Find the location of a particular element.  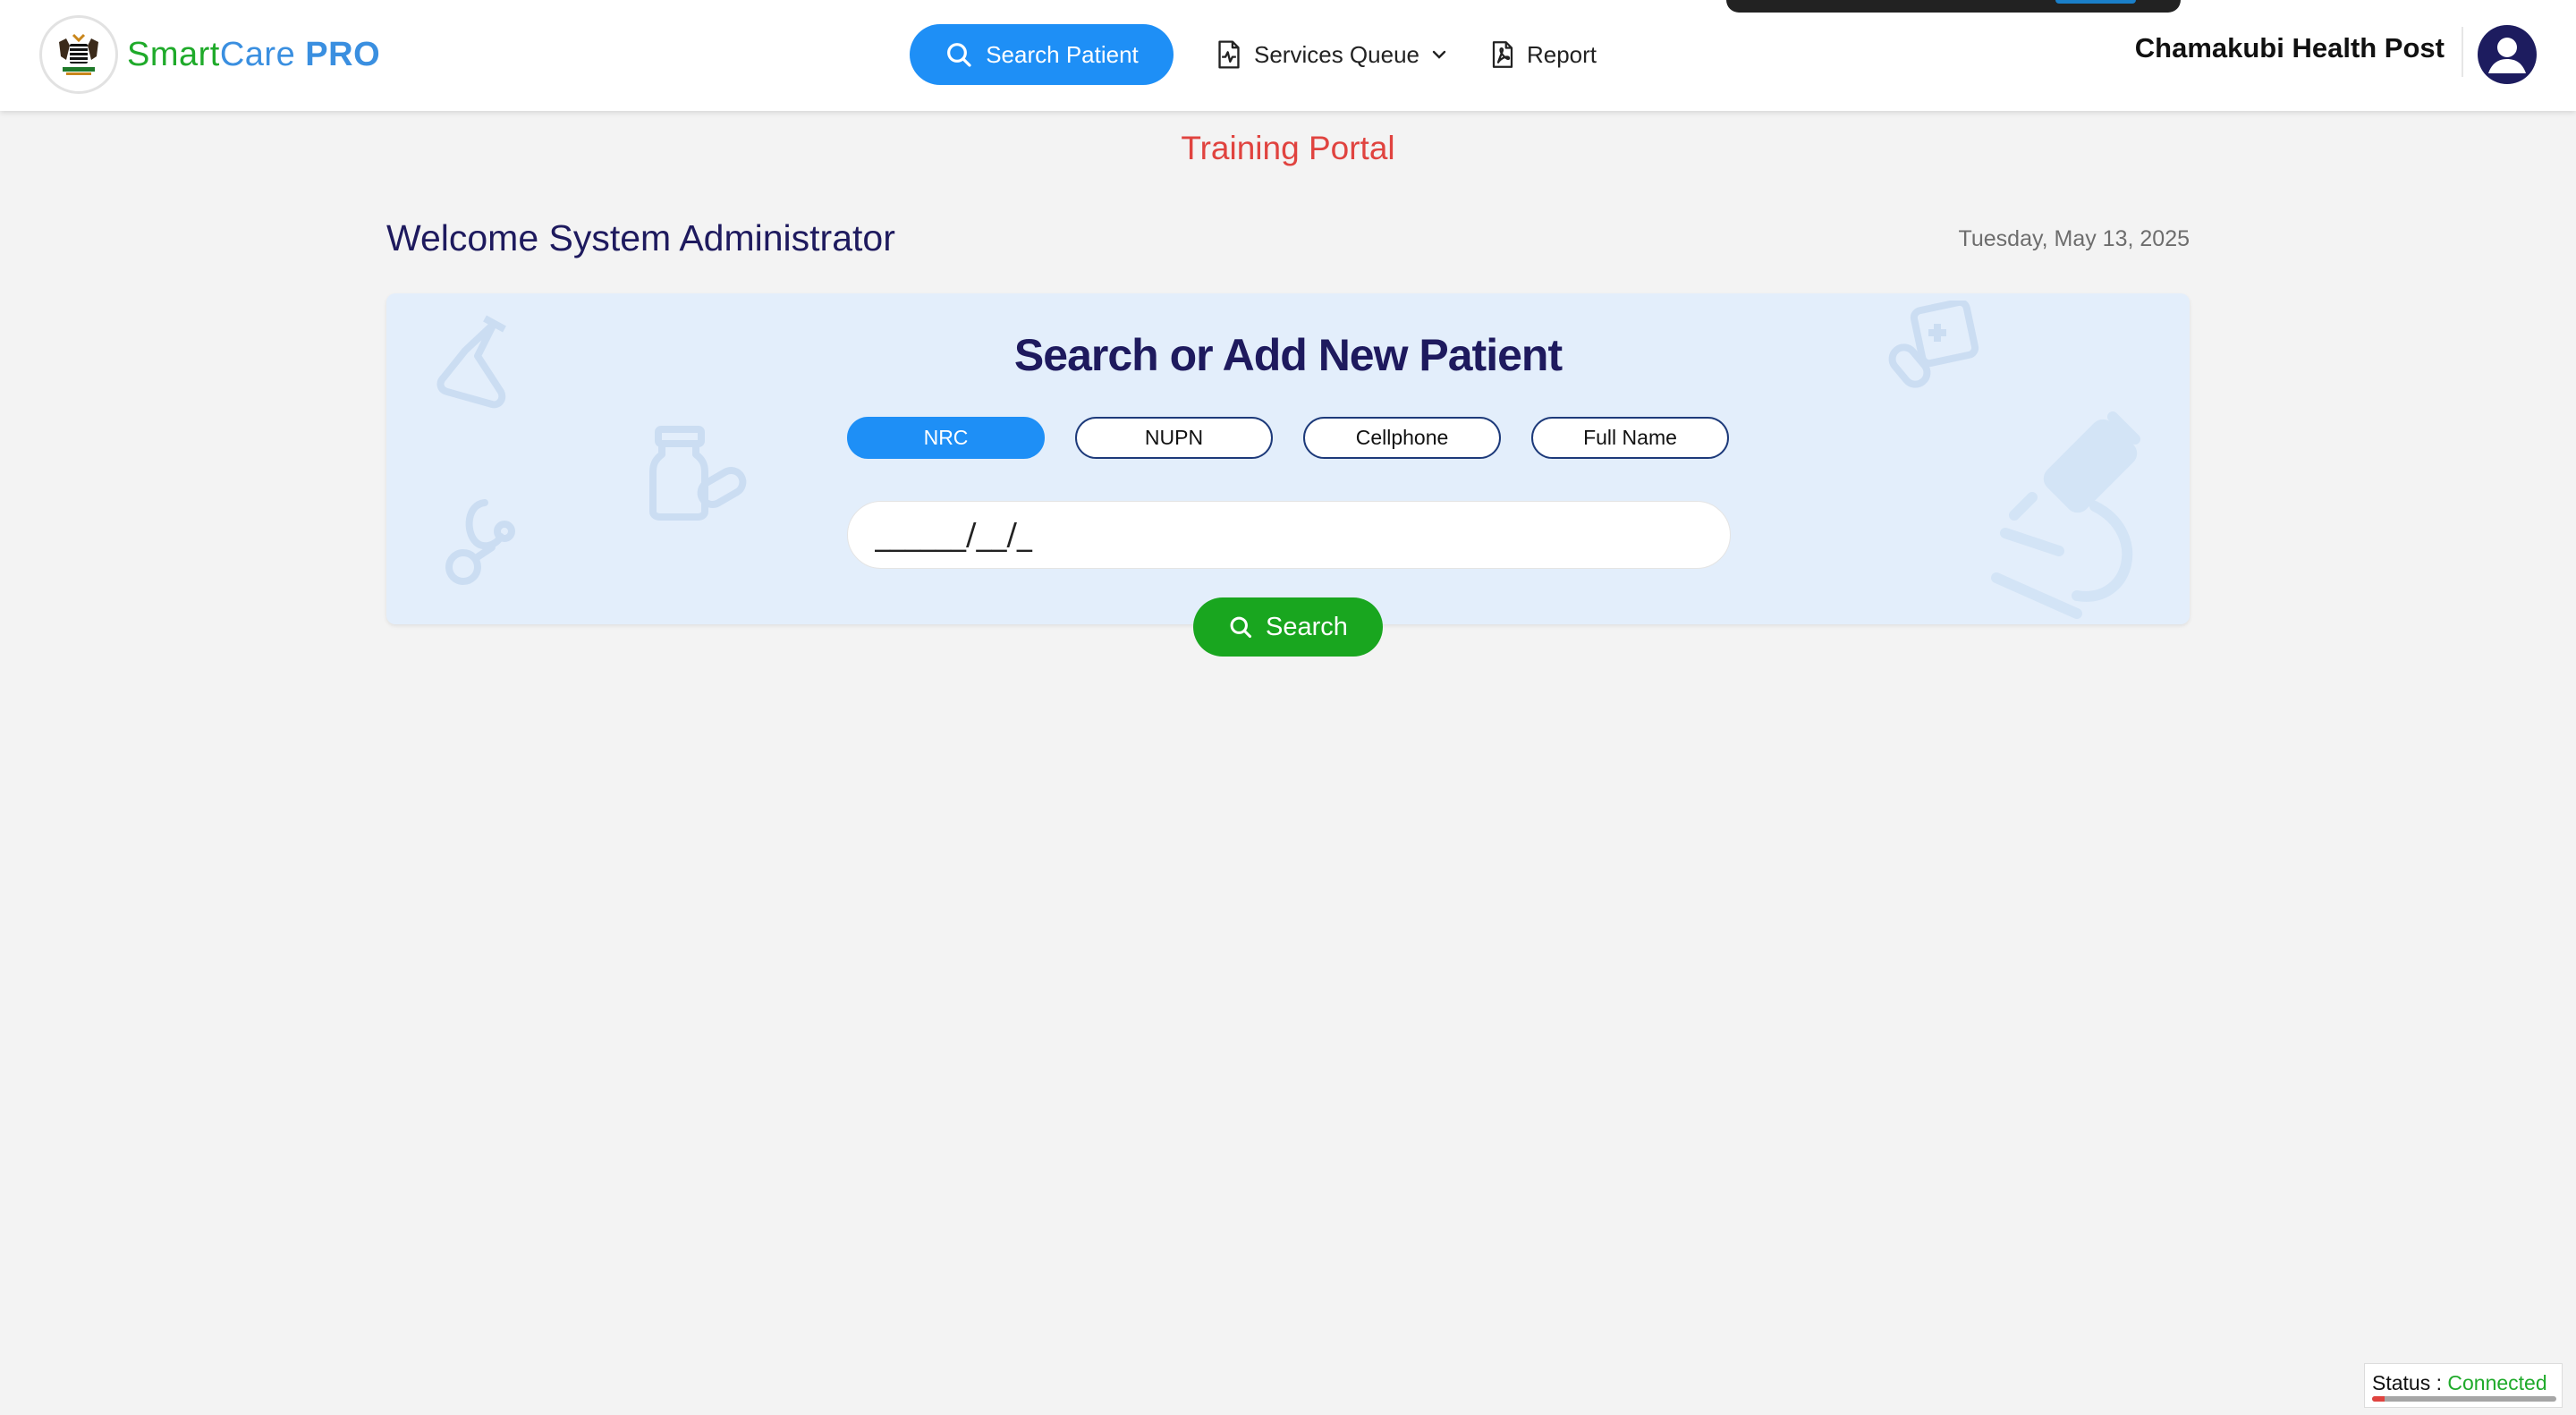

search-button: Search is located at coordinates (1288, 627).